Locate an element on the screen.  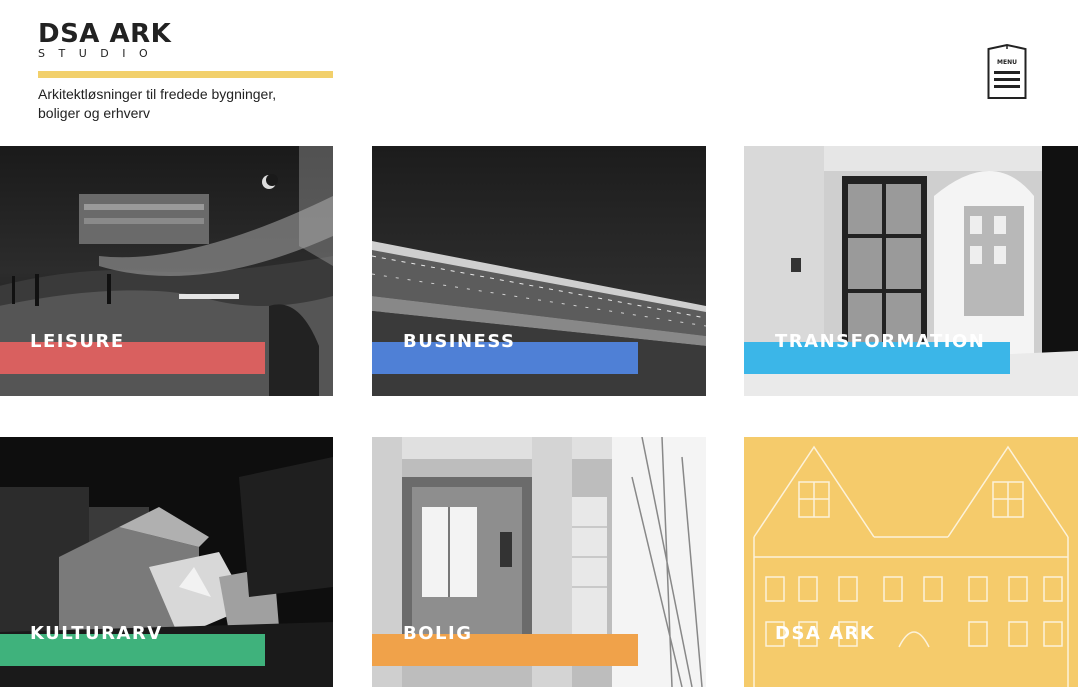
tile-transformation: TRANSFORMATION is located at coordinates (911, 271).